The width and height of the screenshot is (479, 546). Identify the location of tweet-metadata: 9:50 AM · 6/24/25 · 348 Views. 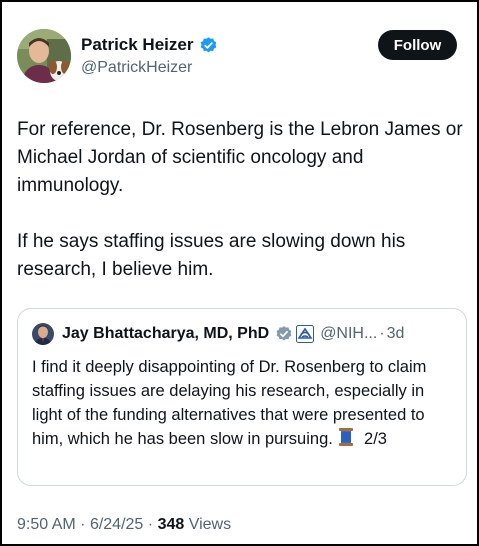
(124, 525).